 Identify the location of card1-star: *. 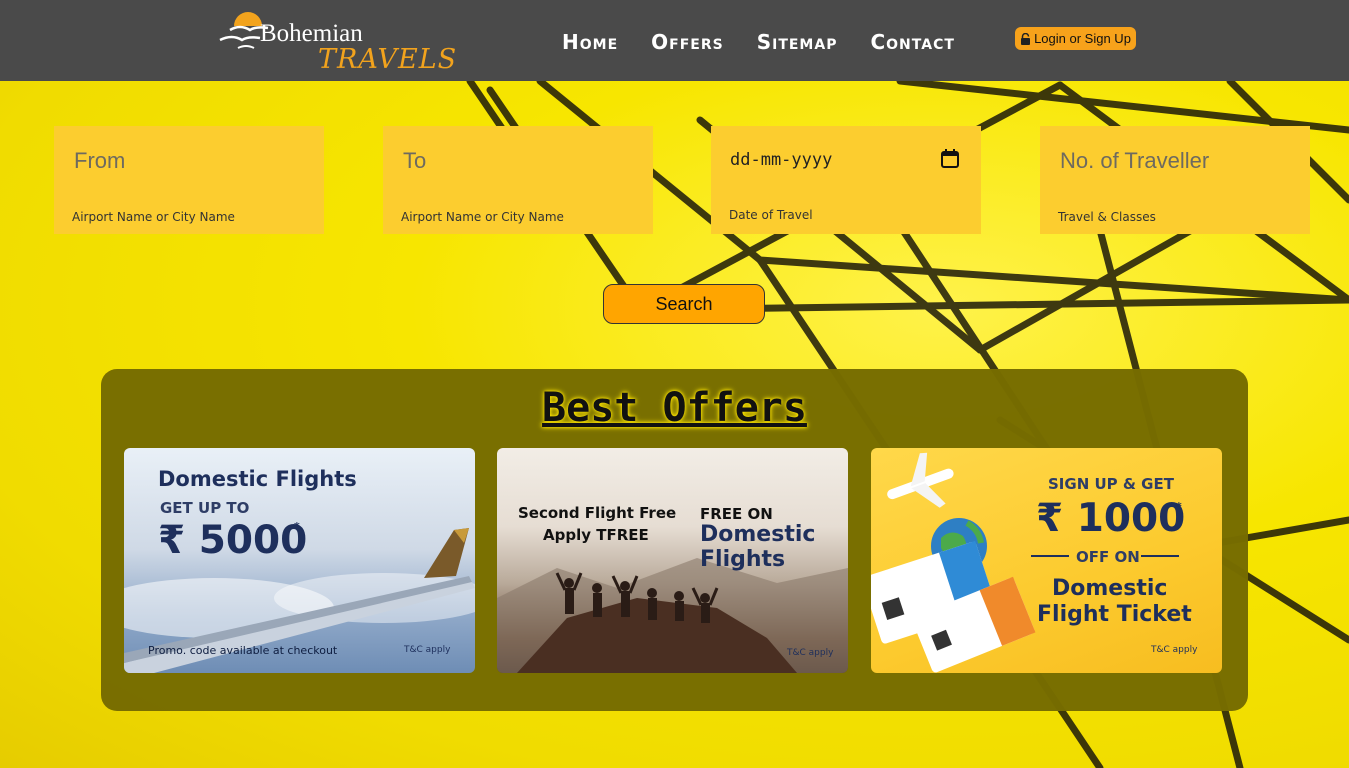
(297, 526).